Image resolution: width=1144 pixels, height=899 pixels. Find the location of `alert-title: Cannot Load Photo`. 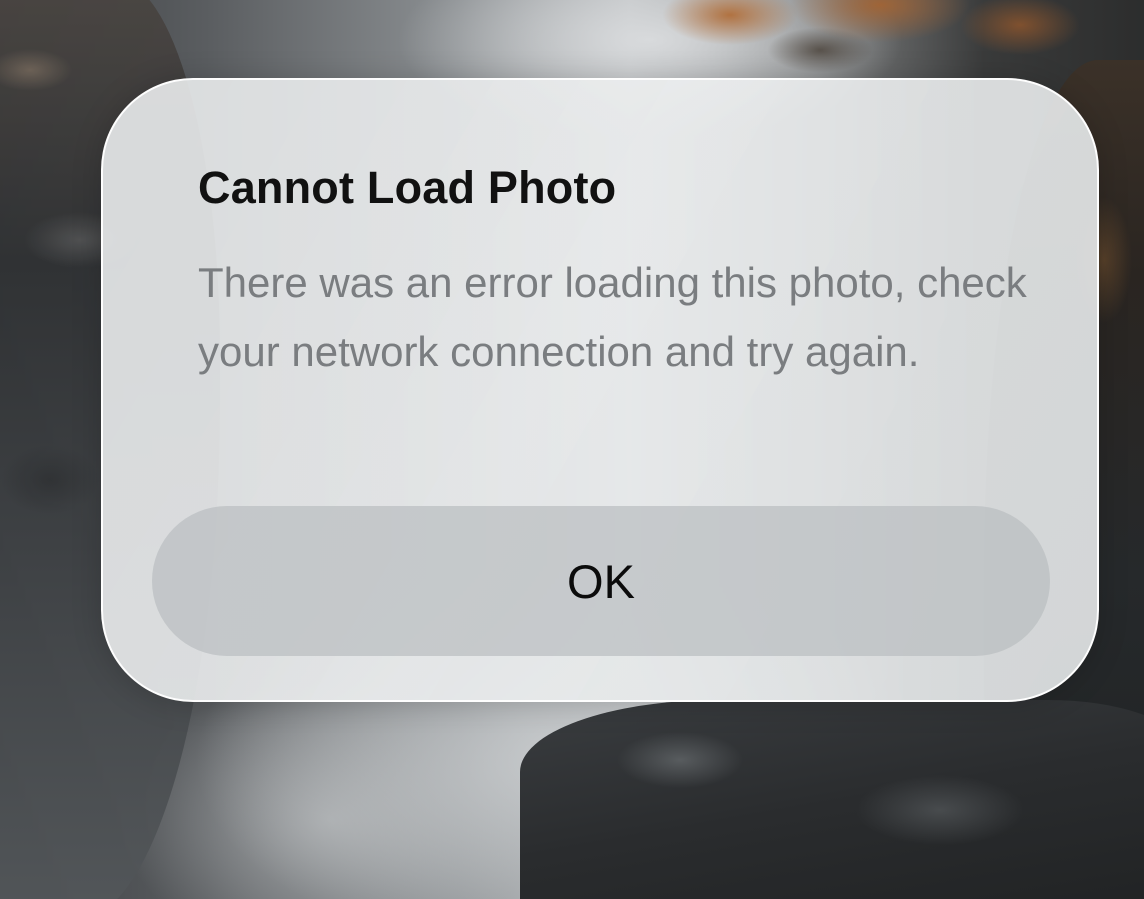

alert-title: Cannot Load Photo is located at coordinates (407, 187).